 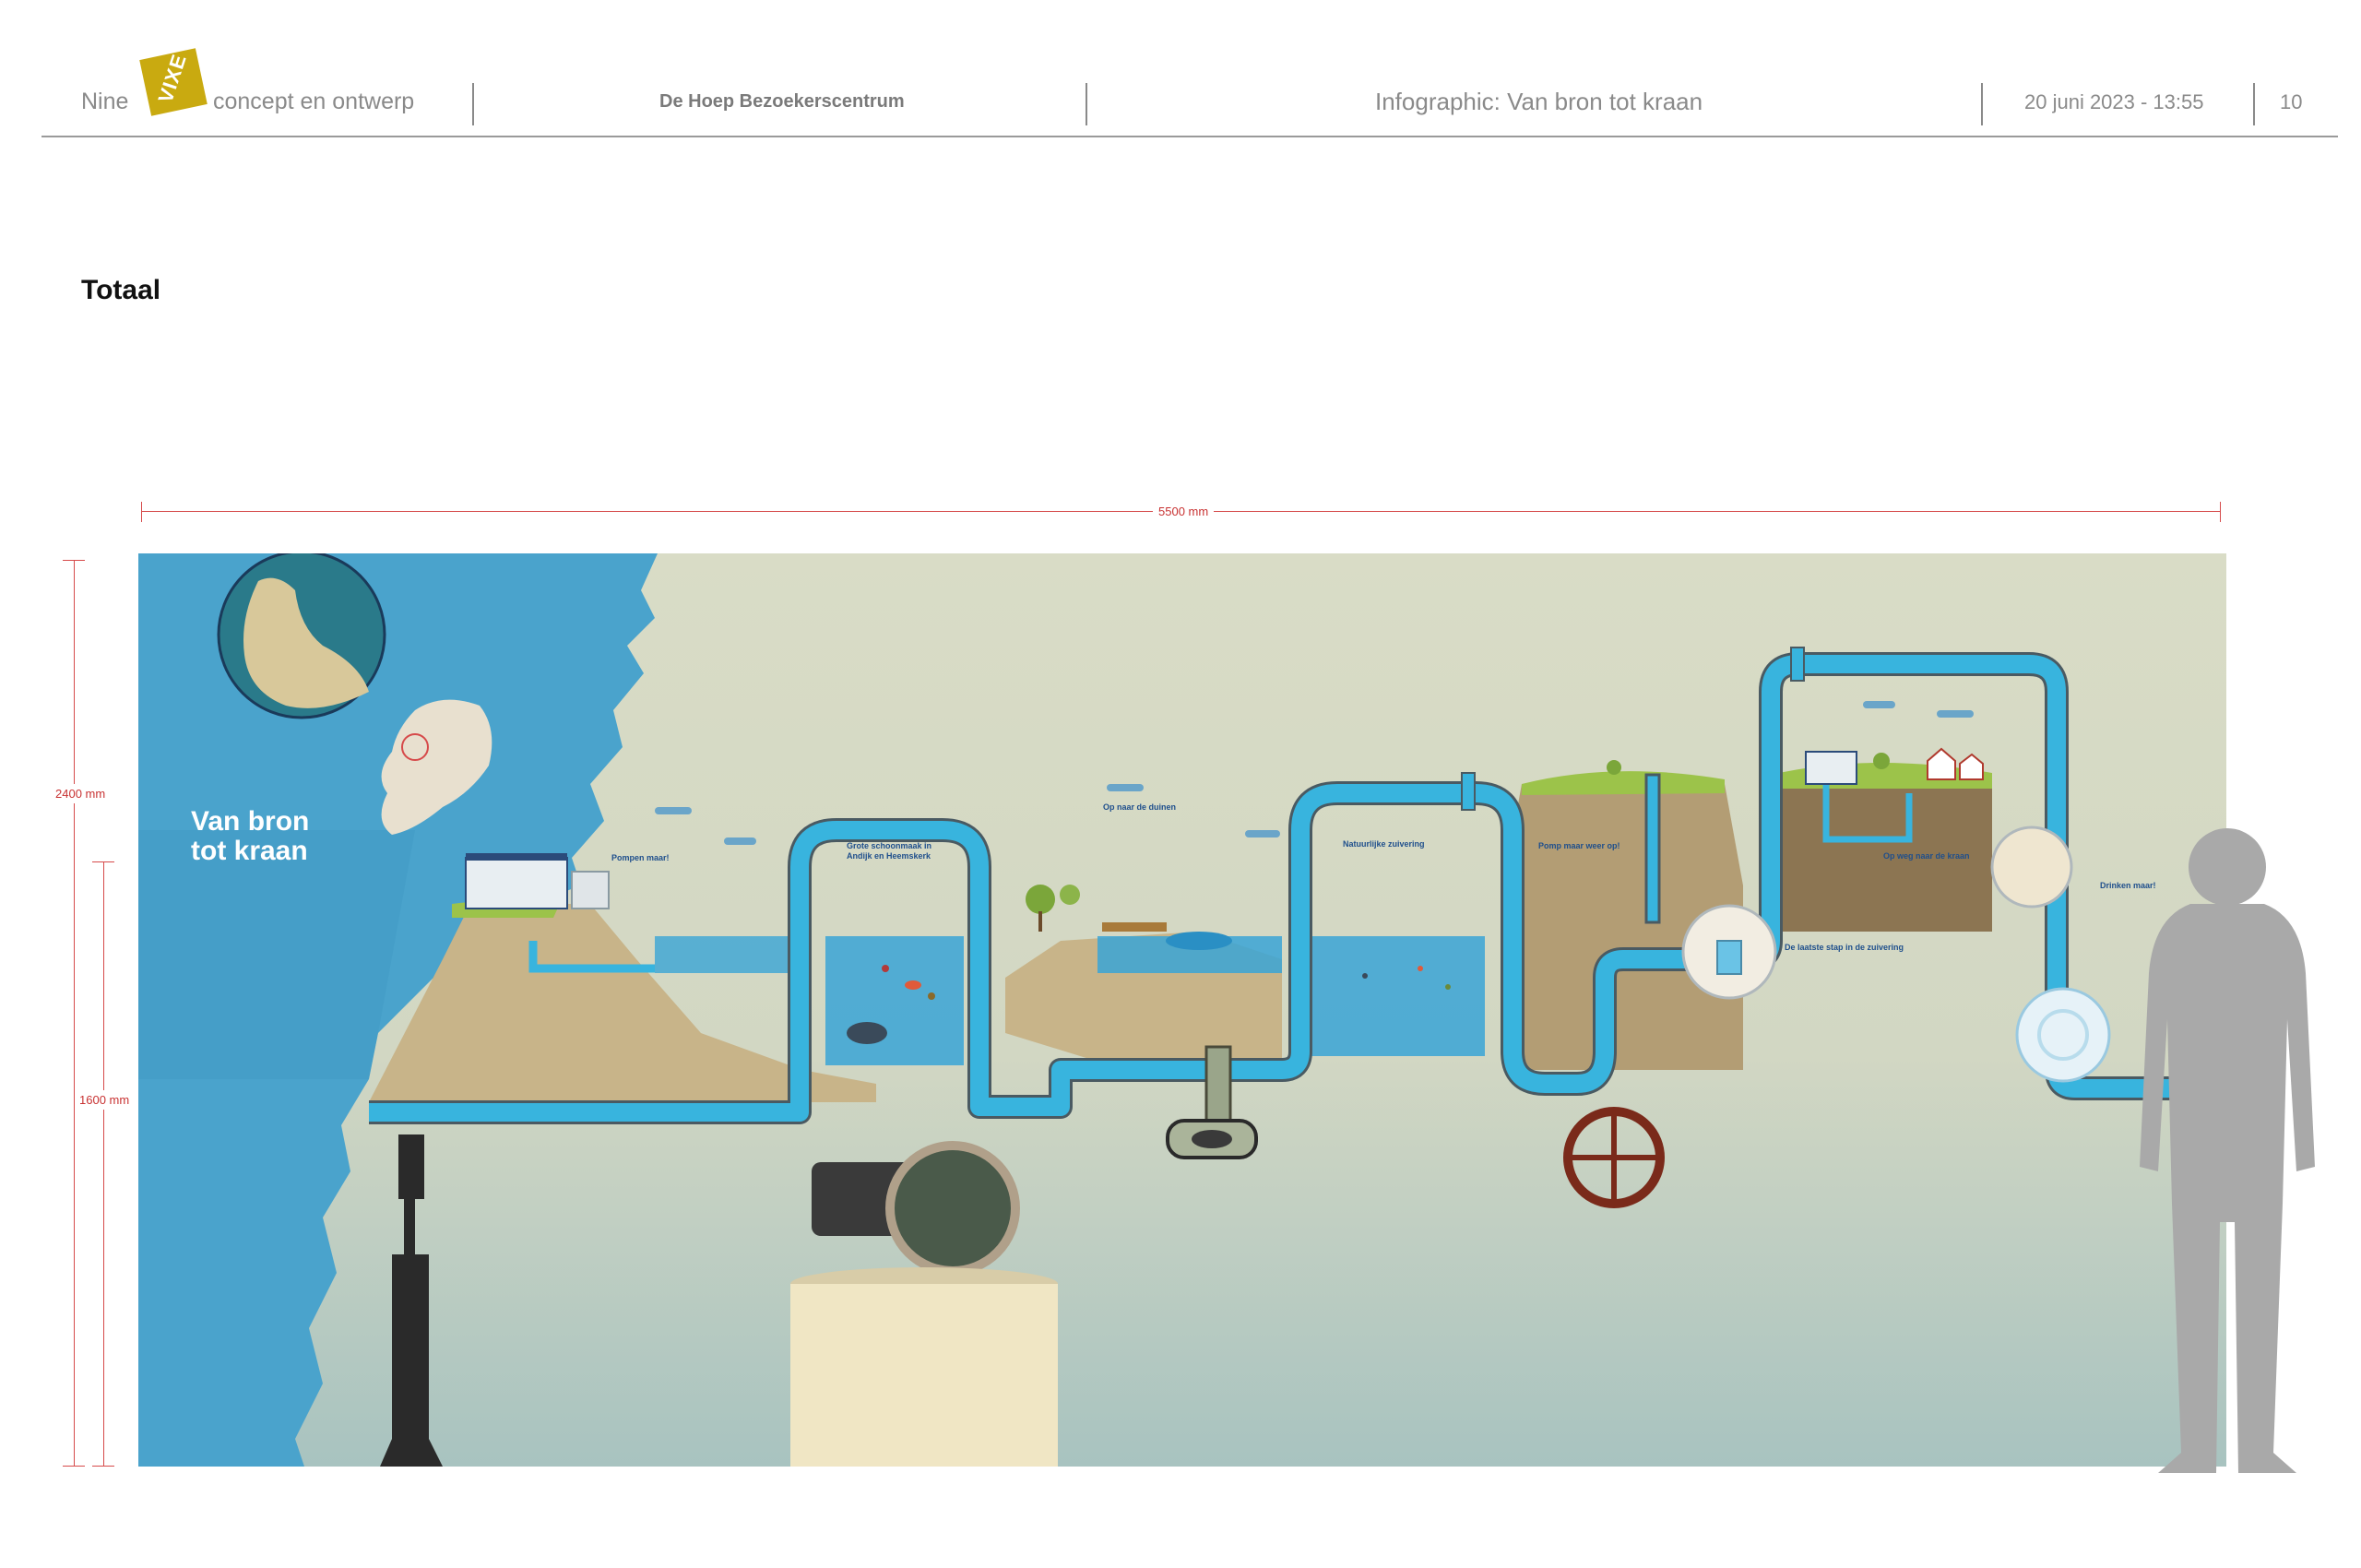 What do you see at coordinates (1184, 511) in the screenshot?
I see `width-dimension-label: 5500 mm` at bounding box center [1184, 511].